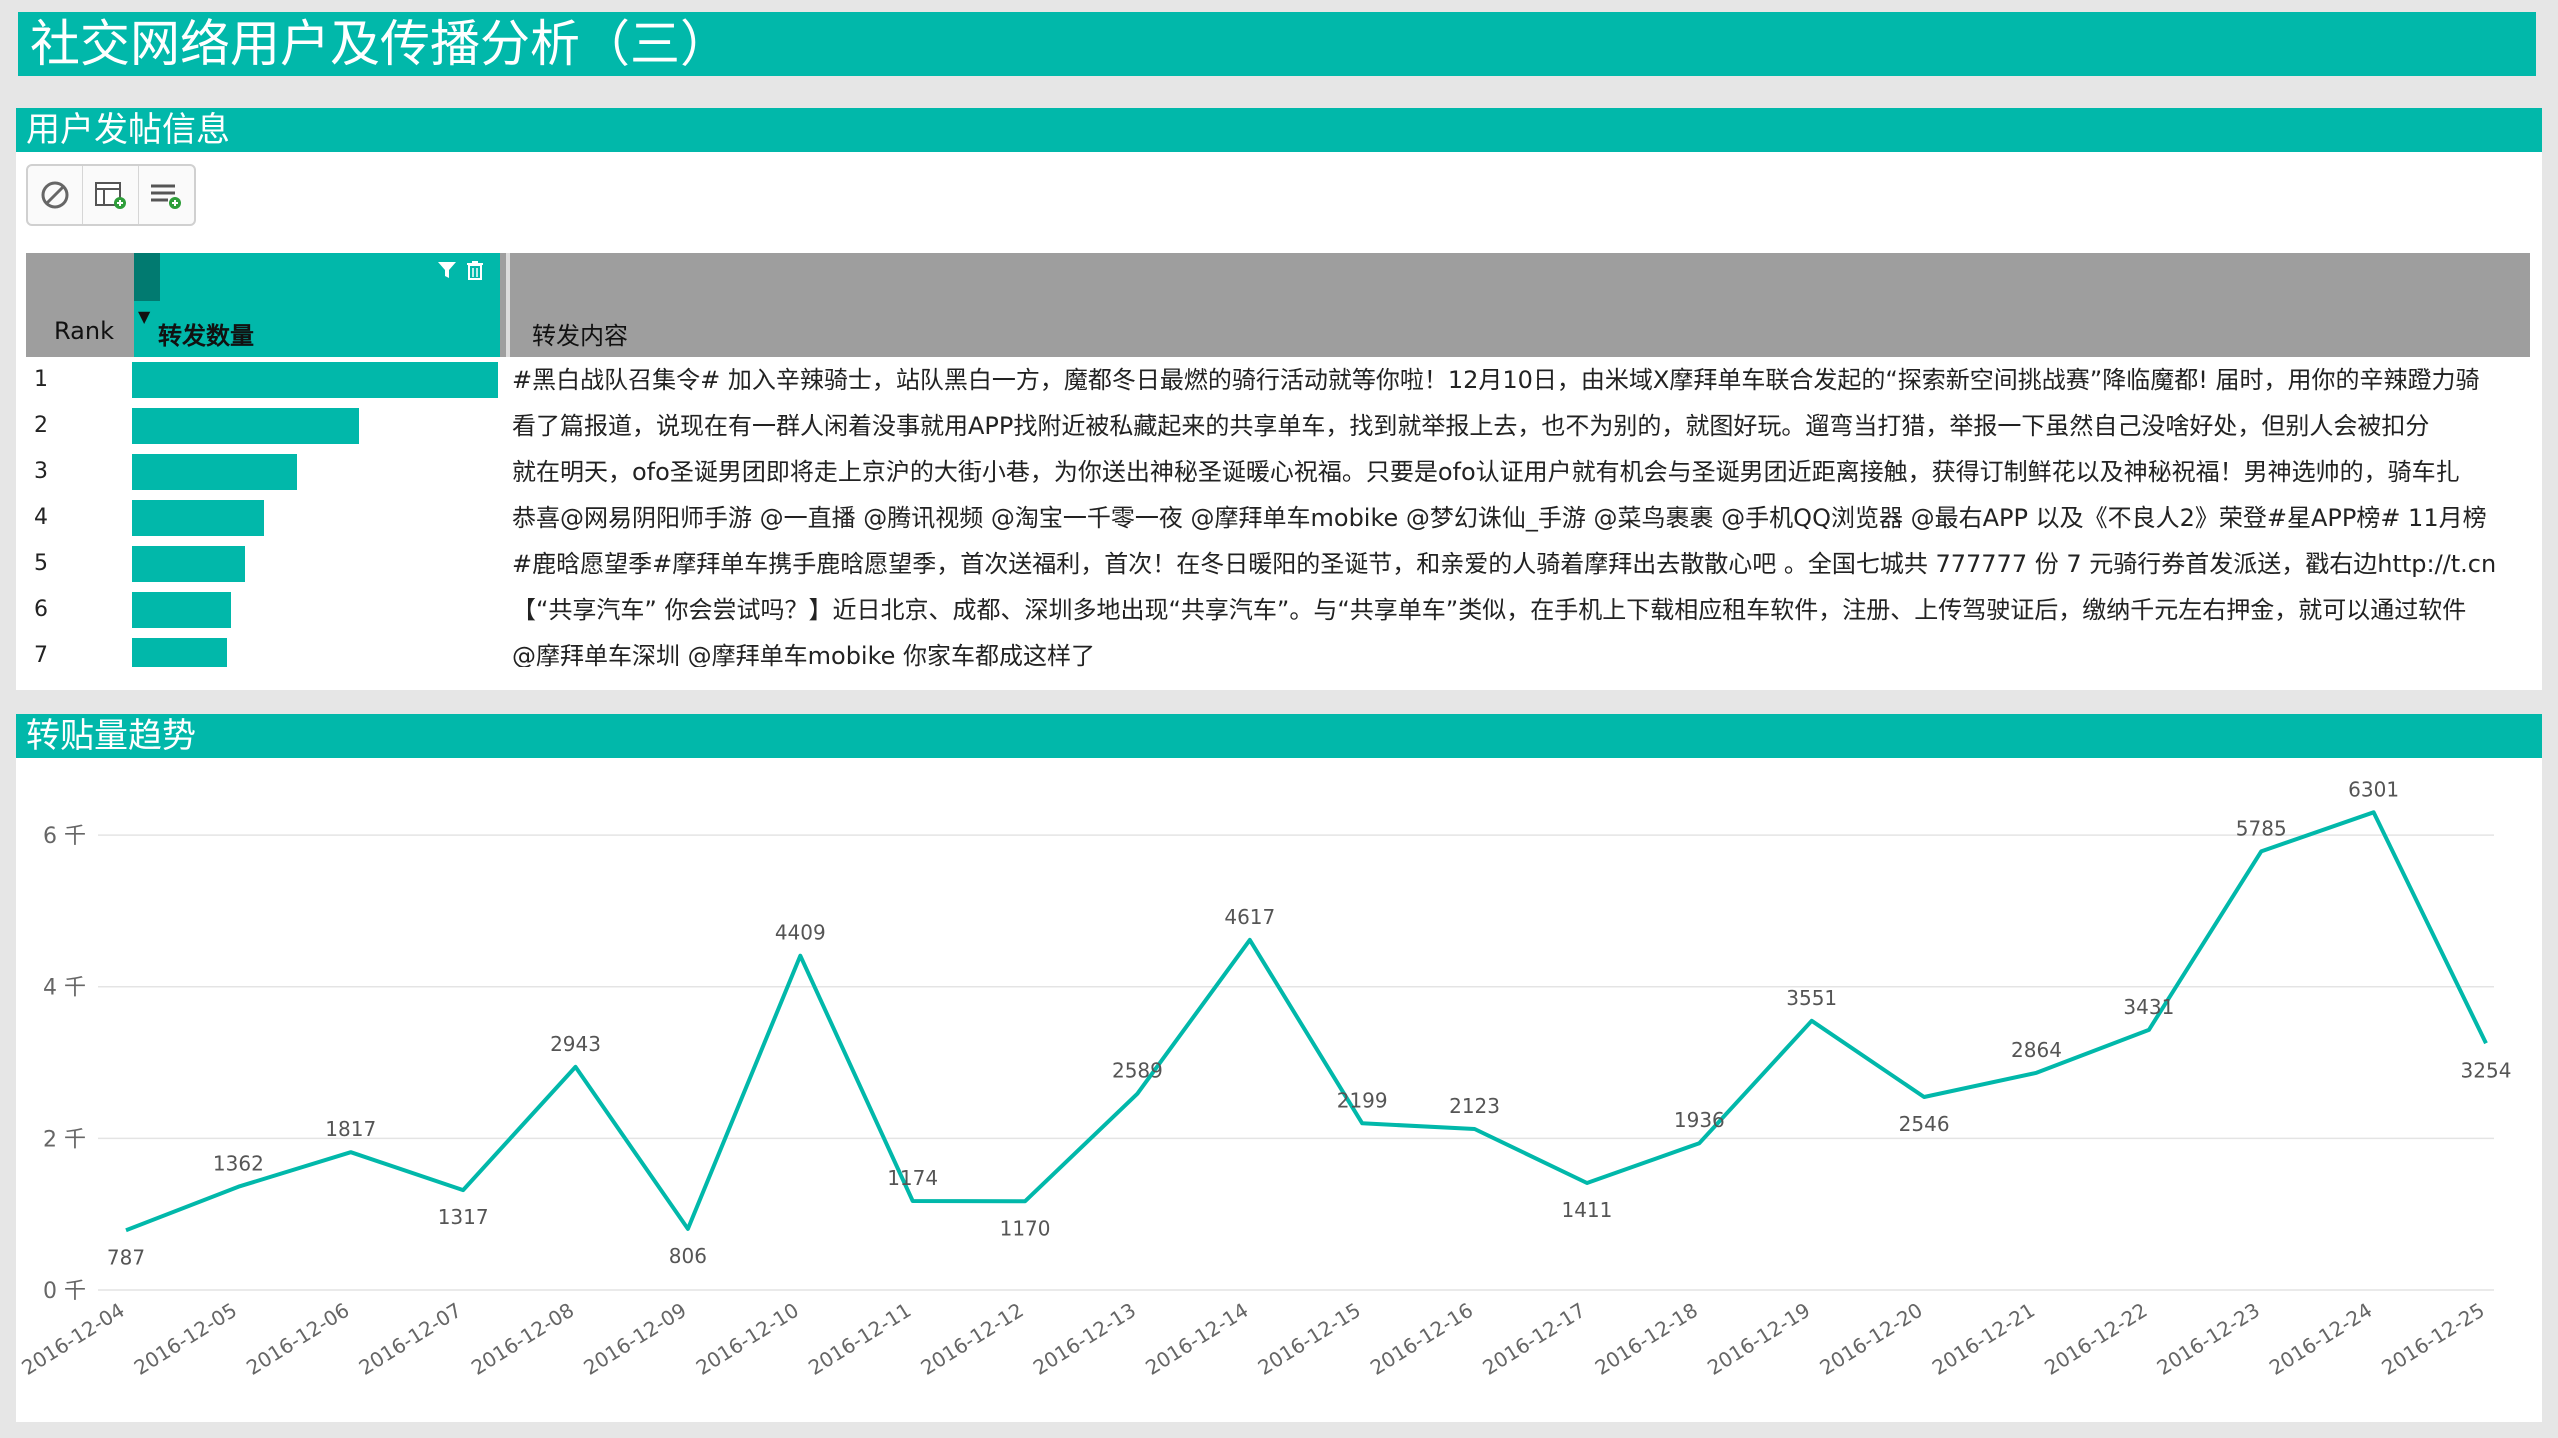 This screenshot has height=1438, width=2558. I want to click on x-tick-label: 2016-12-19, so click(1758, 1339).